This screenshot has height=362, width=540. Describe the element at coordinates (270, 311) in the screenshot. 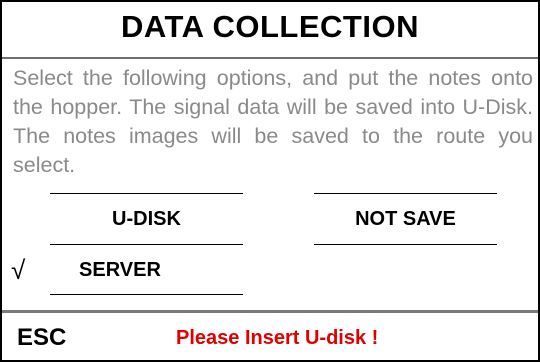

I see `footer-divider` at that location.